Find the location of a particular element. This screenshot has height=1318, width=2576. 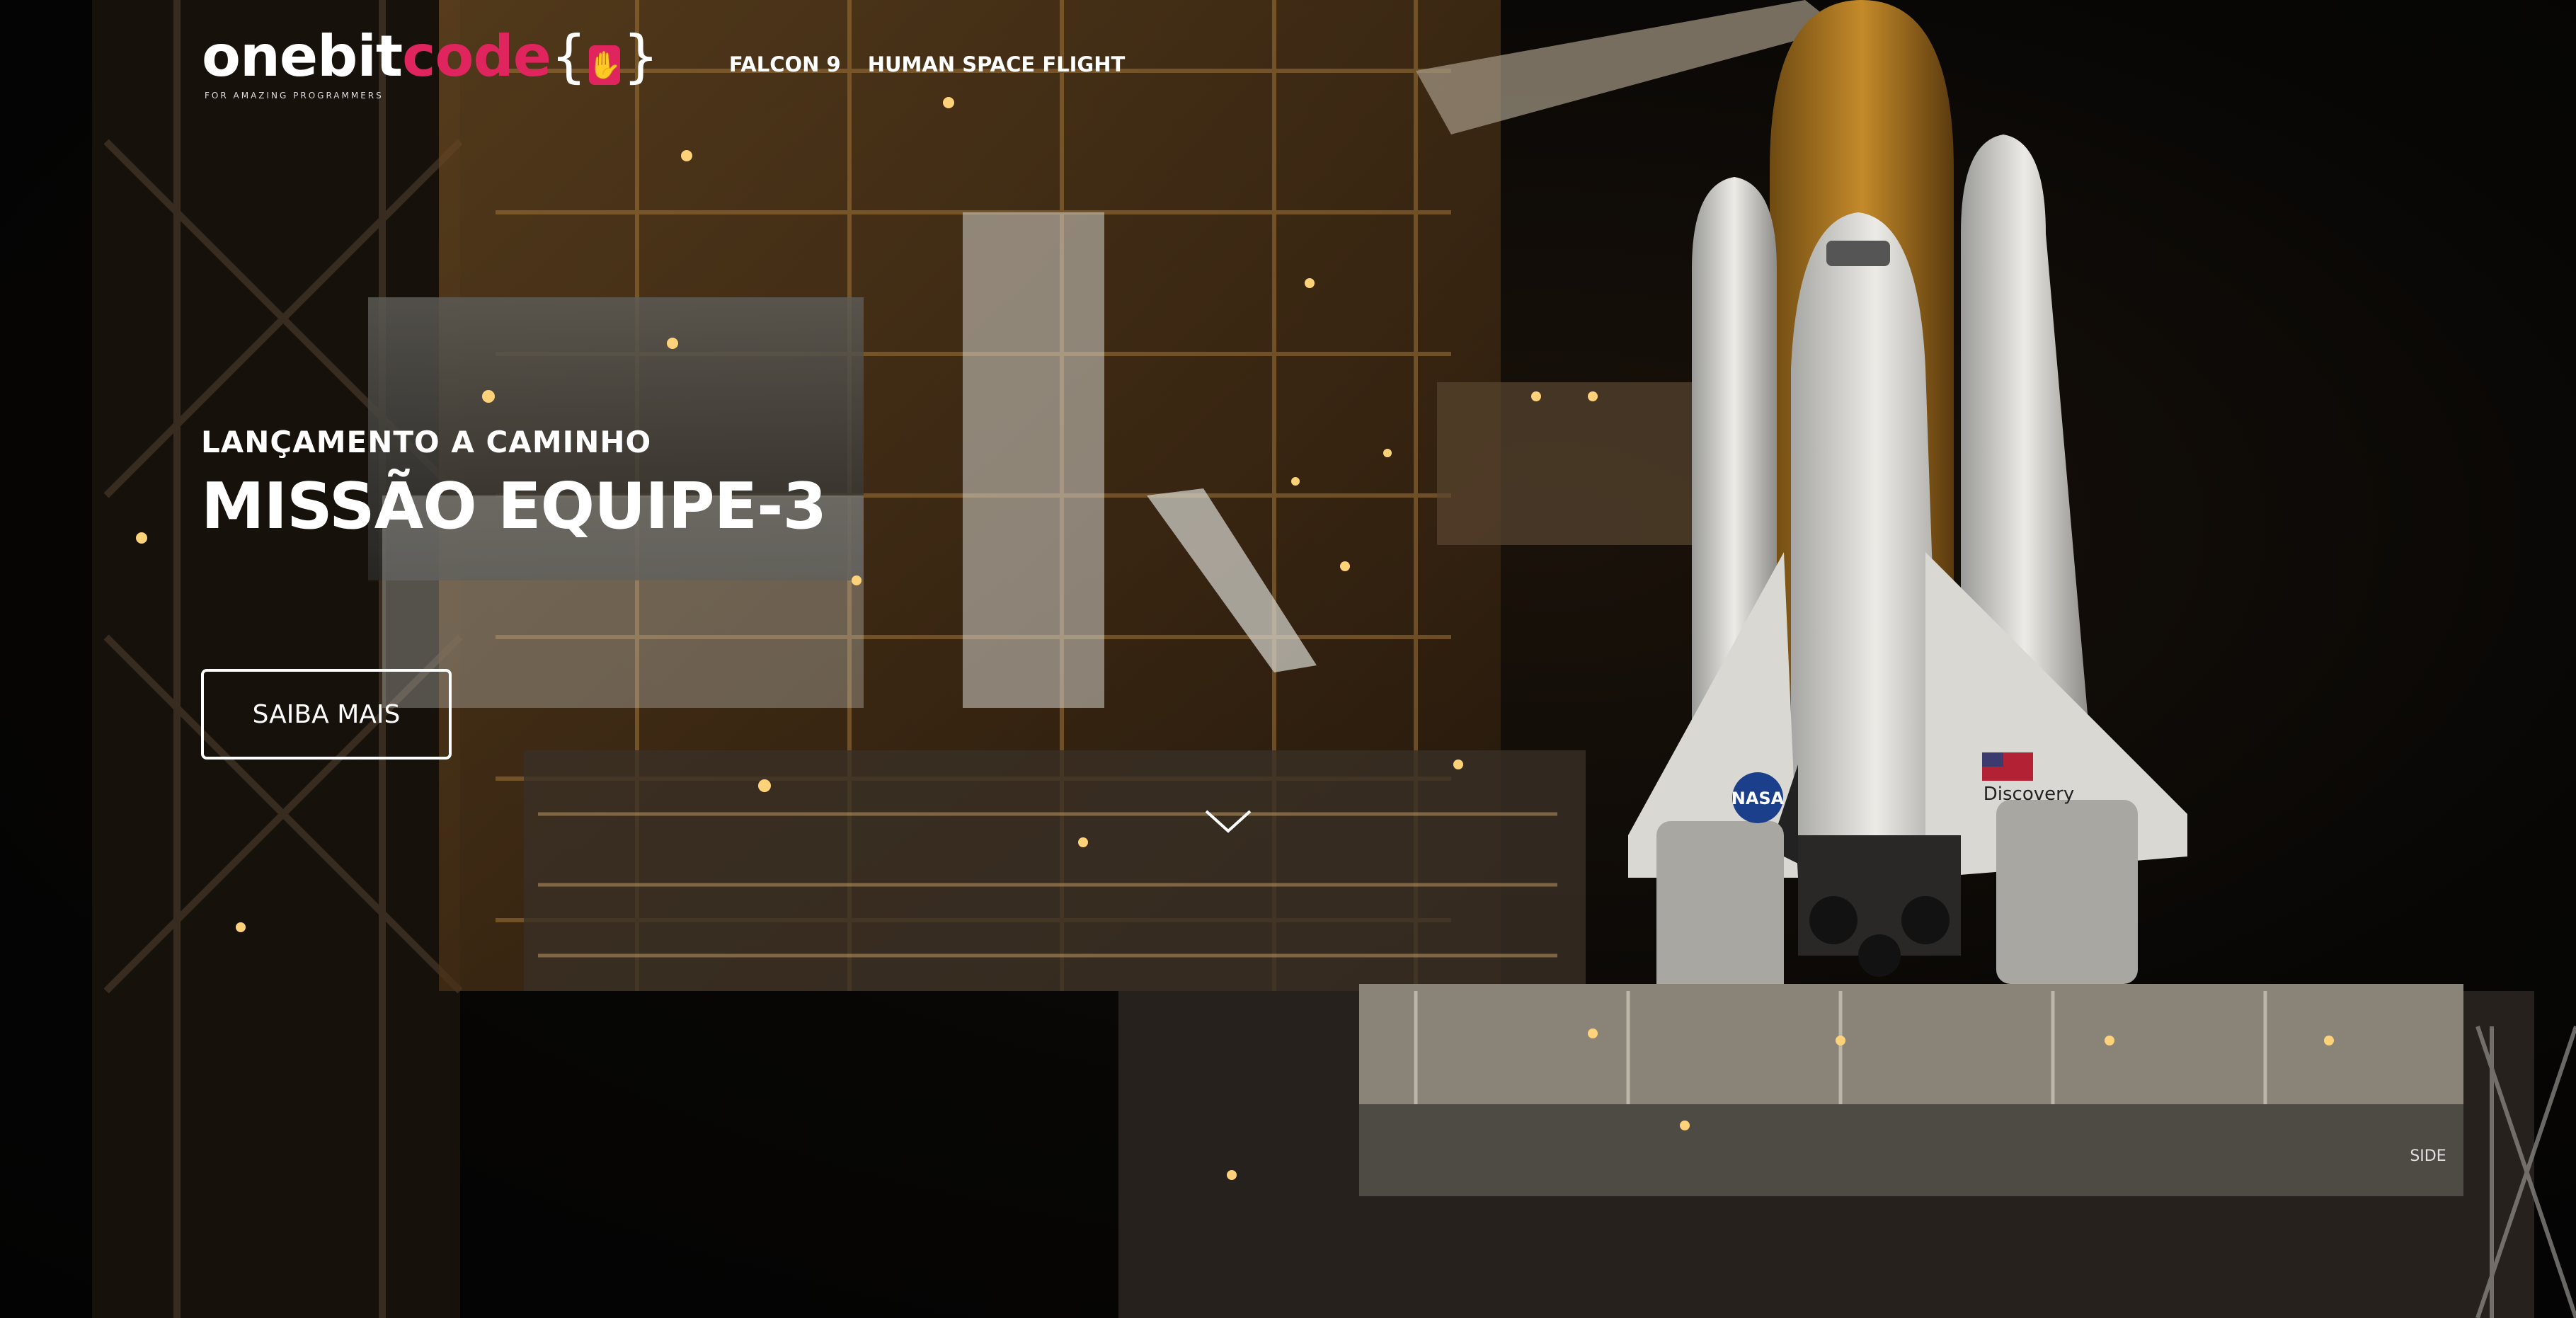

shuttle-name-text: Discovery is located at coordinates (2028, 794).